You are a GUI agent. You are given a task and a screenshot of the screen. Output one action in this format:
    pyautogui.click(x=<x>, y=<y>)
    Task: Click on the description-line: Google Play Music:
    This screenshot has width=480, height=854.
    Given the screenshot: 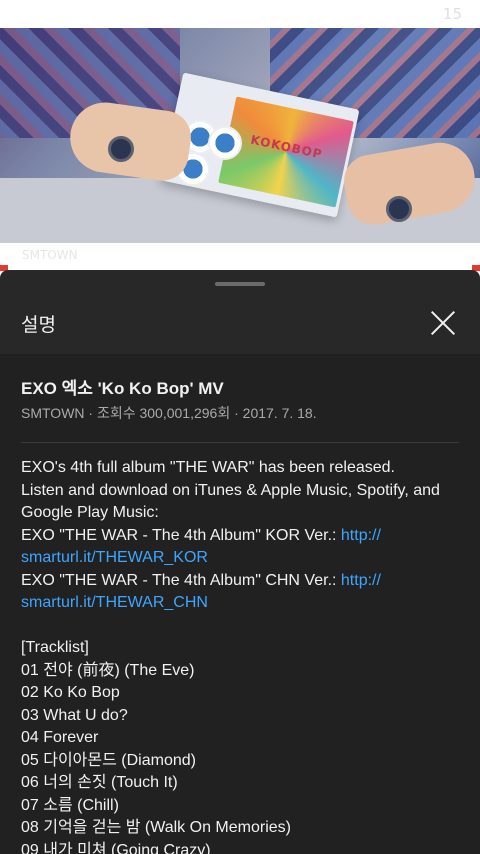 What is the action you would take?
    pyautogui.click(x=90, y=512)
    